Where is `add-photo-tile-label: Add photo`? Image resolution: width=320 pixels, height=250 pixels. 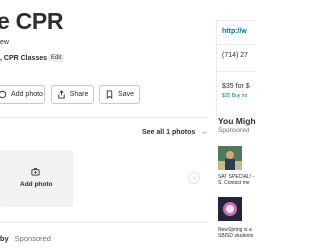 add-photo-tile-label: Add photo is located at coordinates (36, 184).